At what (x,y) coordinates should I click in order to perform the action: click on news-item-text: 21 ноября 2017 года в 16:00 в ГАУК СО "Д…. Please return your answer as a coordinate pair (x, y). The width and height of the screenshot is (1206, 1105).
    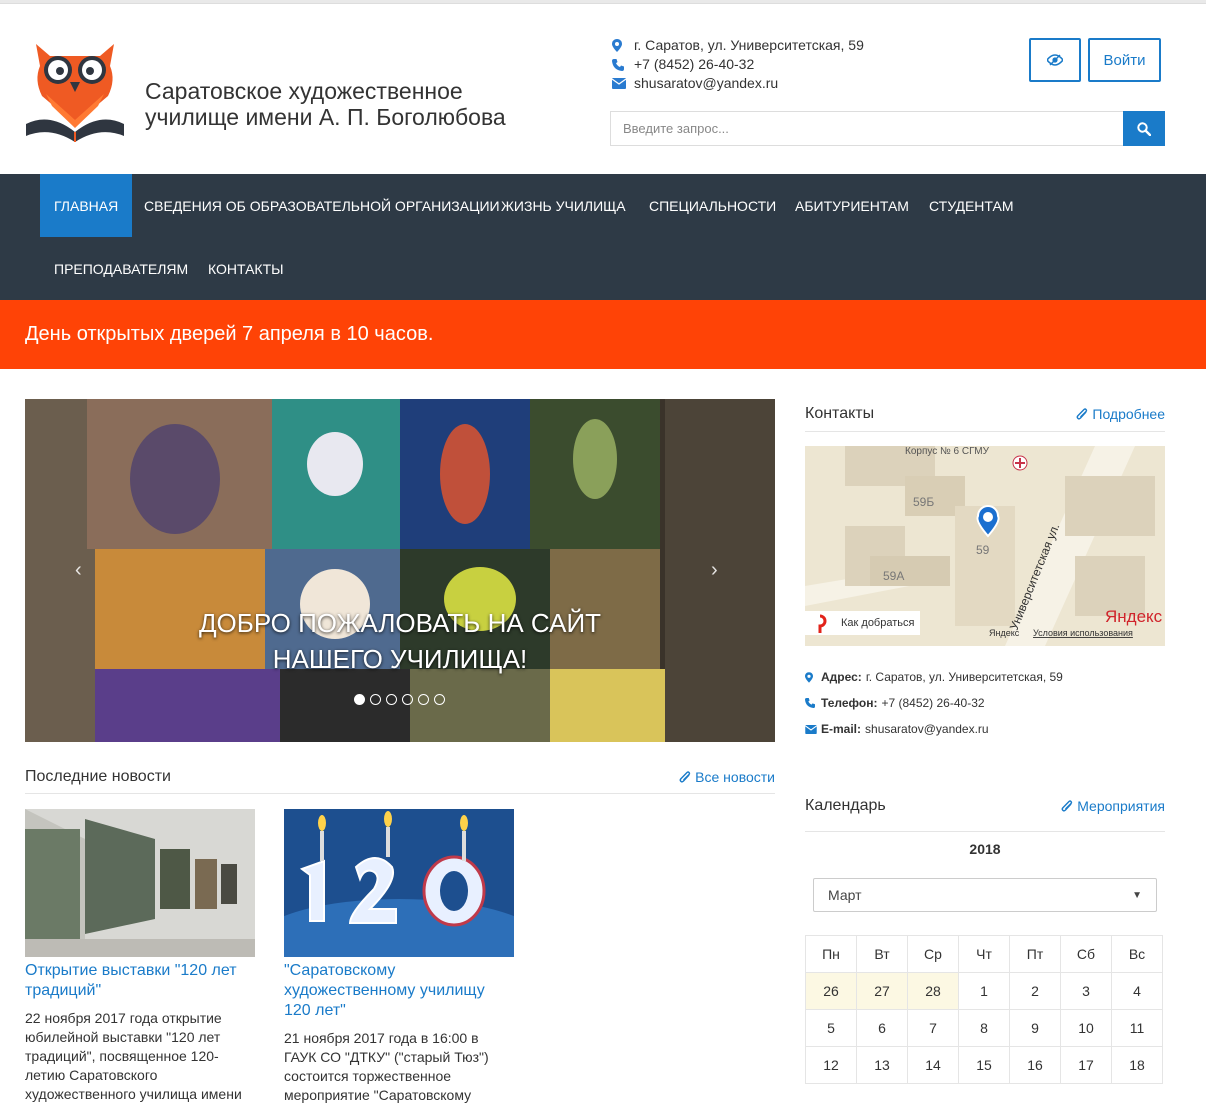
    Looking at the image, I should click on (386, 1066).